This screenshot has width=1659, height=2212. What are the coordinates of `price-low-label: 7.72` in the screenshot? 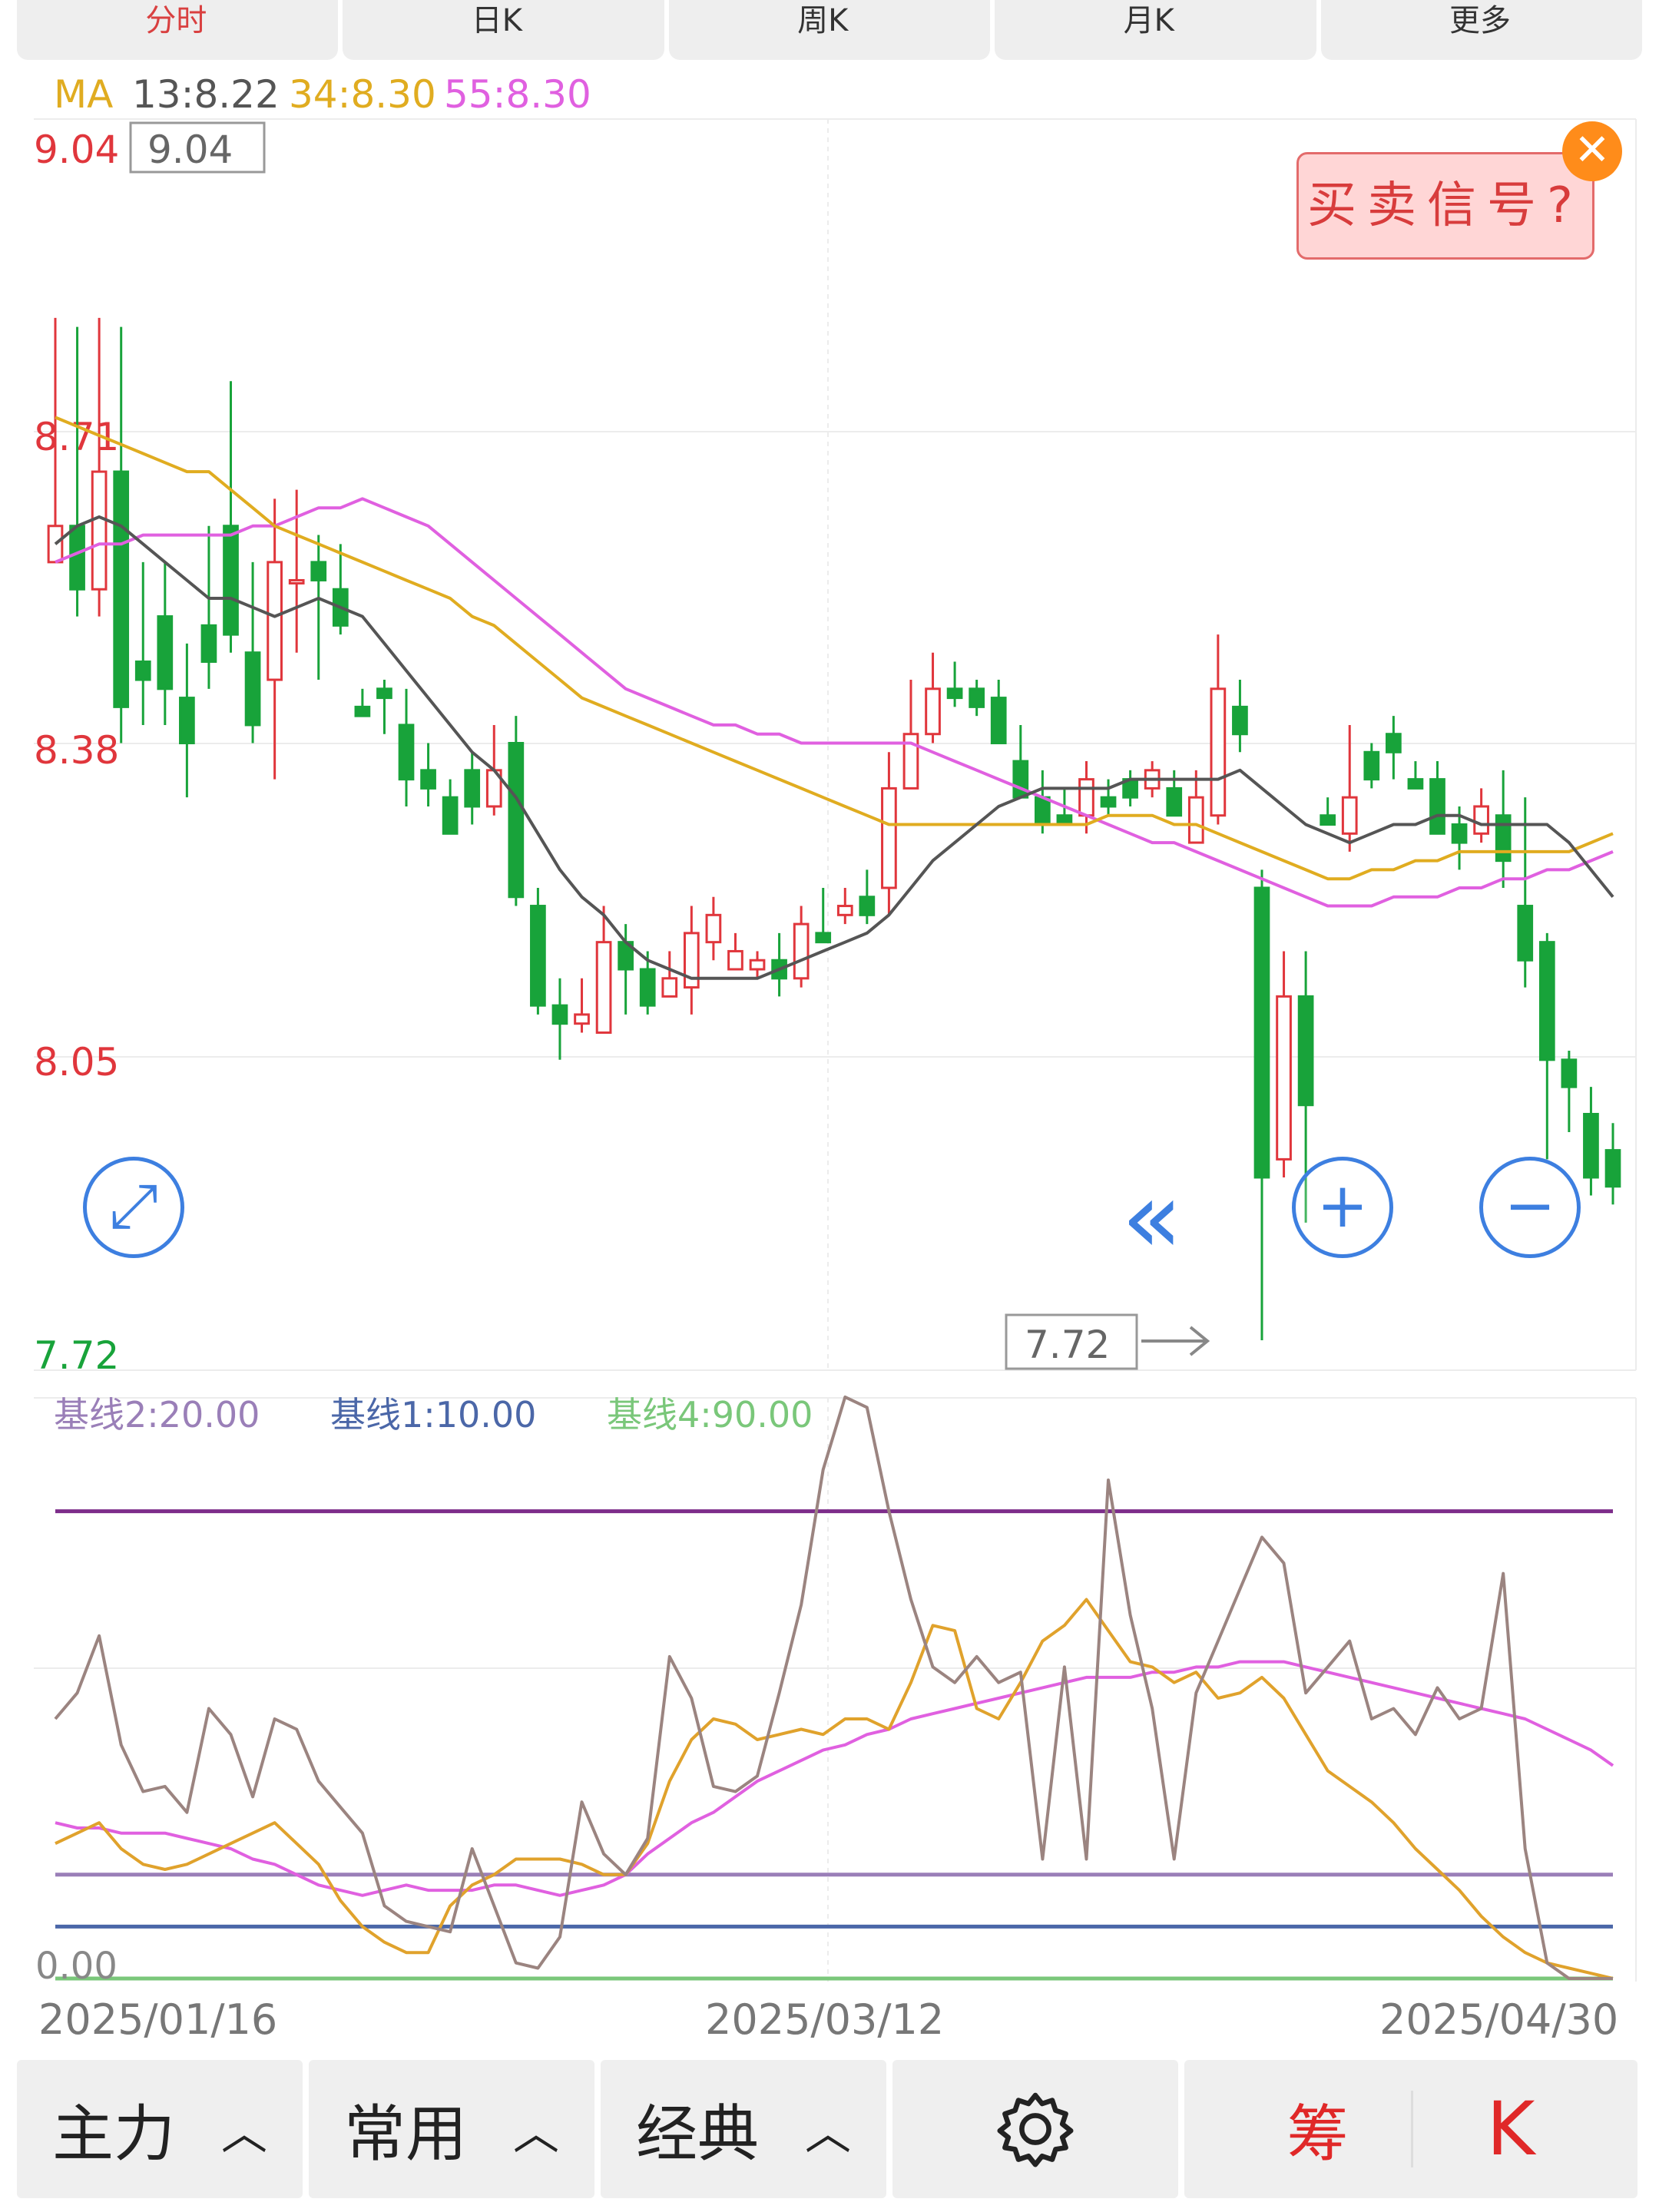 It's located at (76, 1356).